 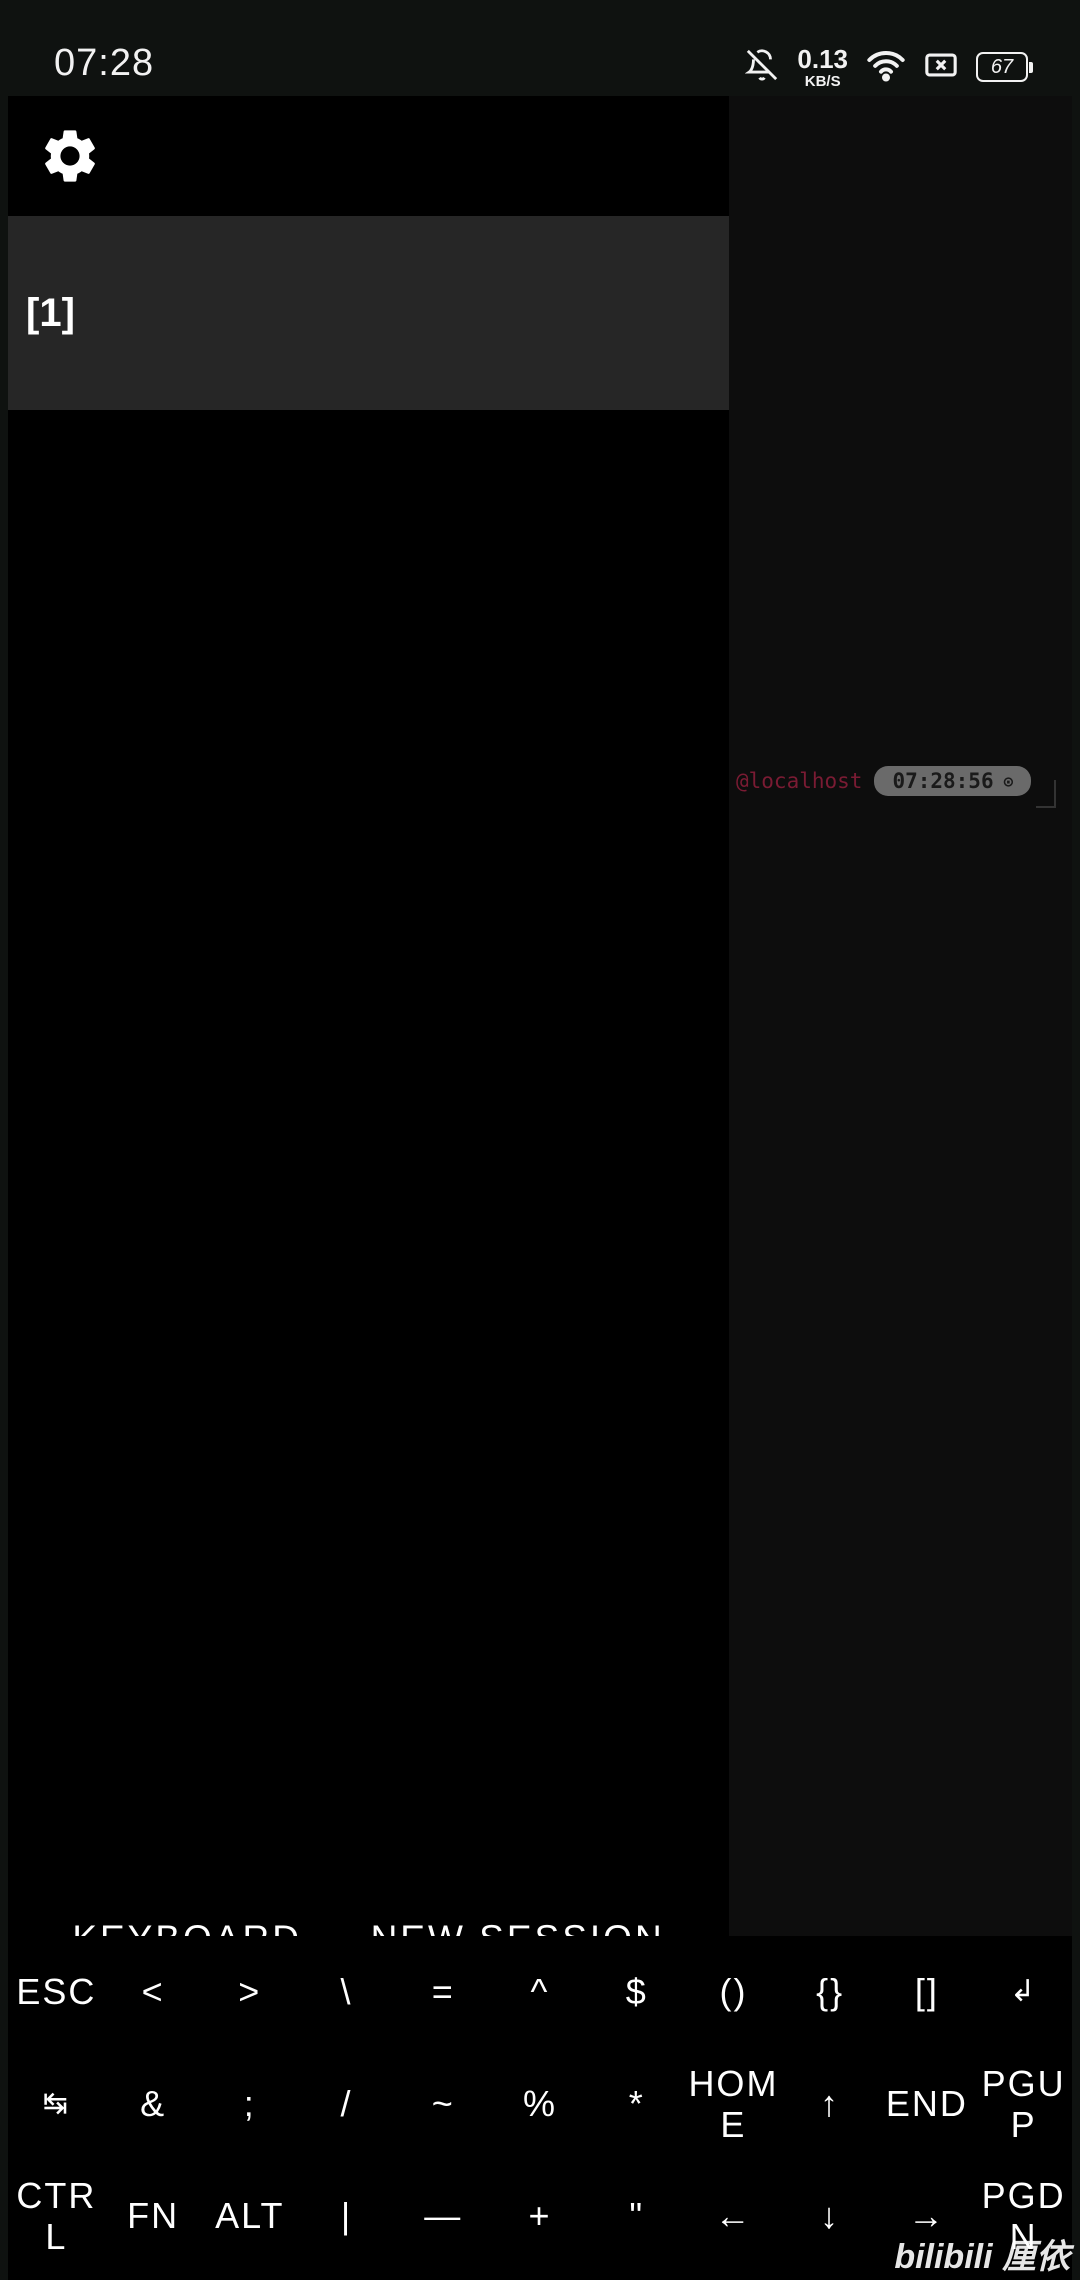 I want to click on key-fn: FN, so click(x=153, y=2216).